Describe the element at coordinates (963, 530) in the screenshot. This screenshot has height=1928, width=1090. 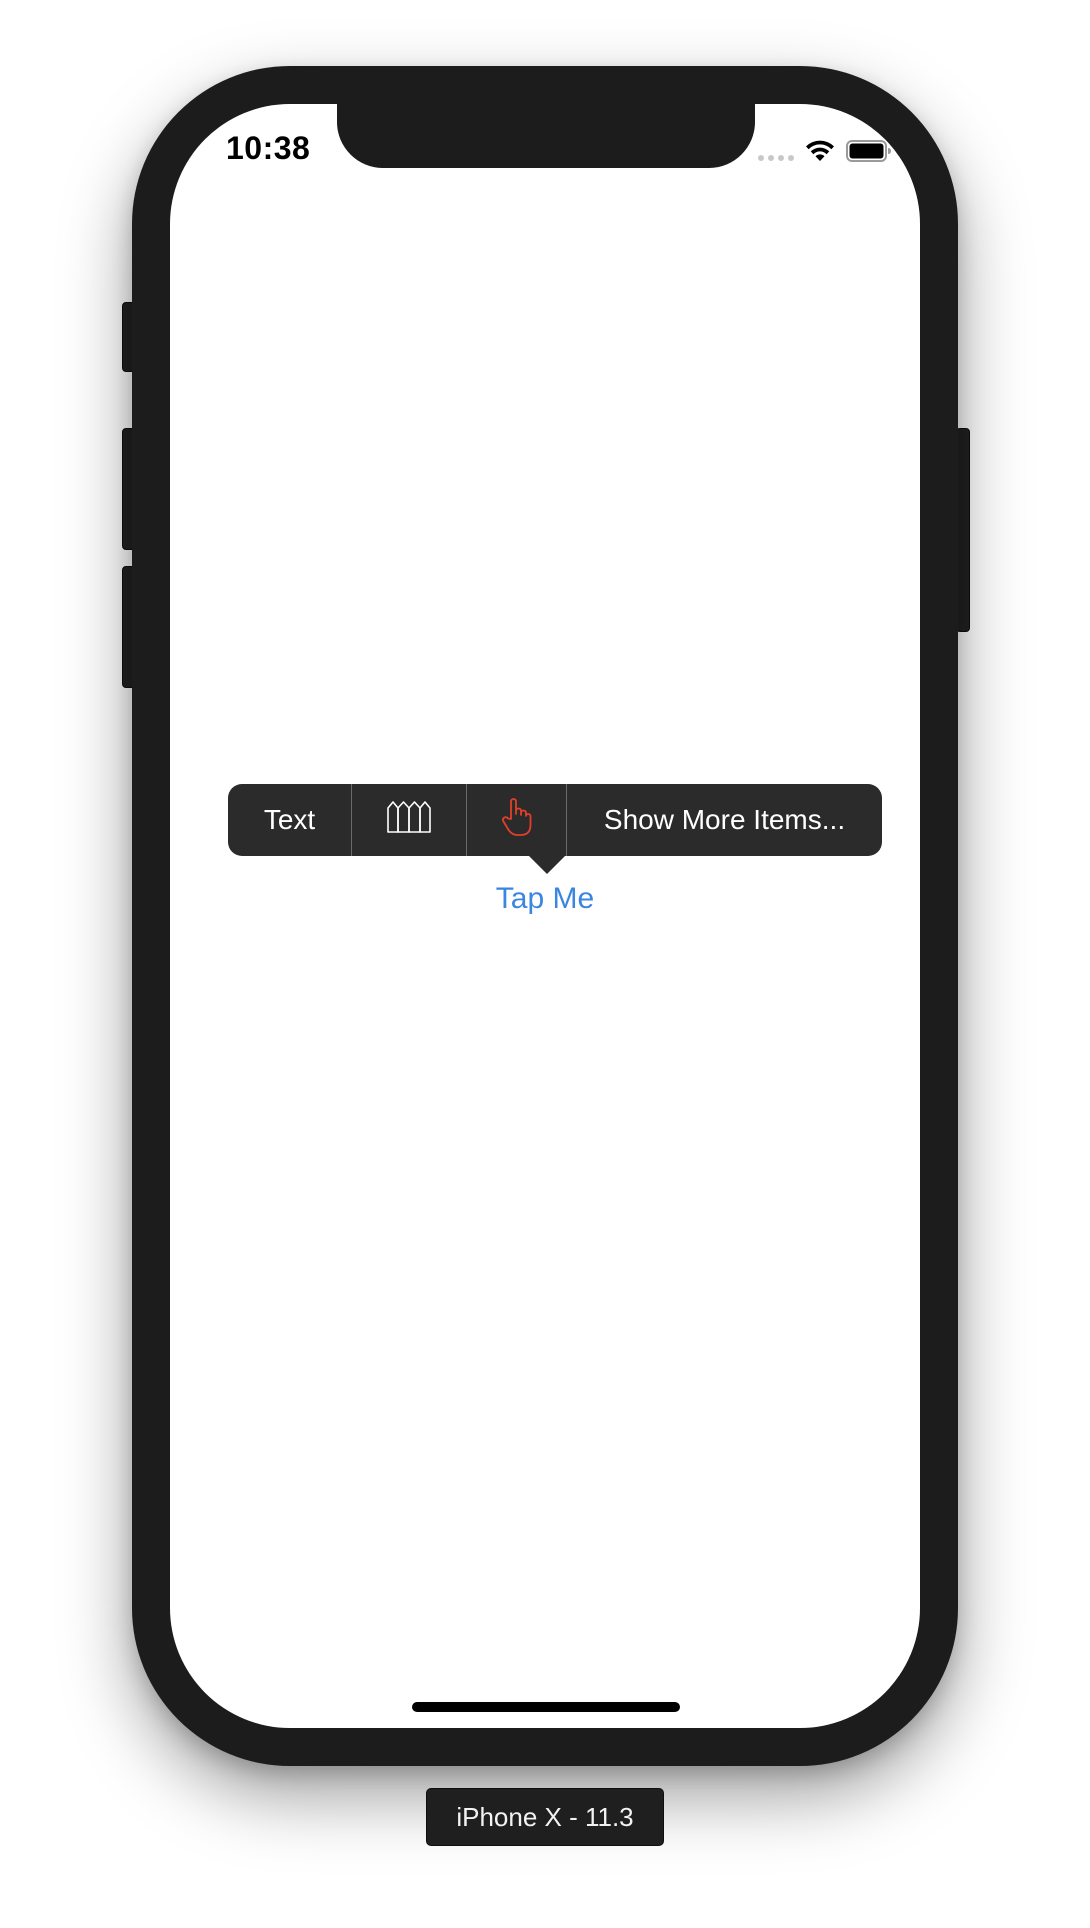
I see `power-button` at that location.